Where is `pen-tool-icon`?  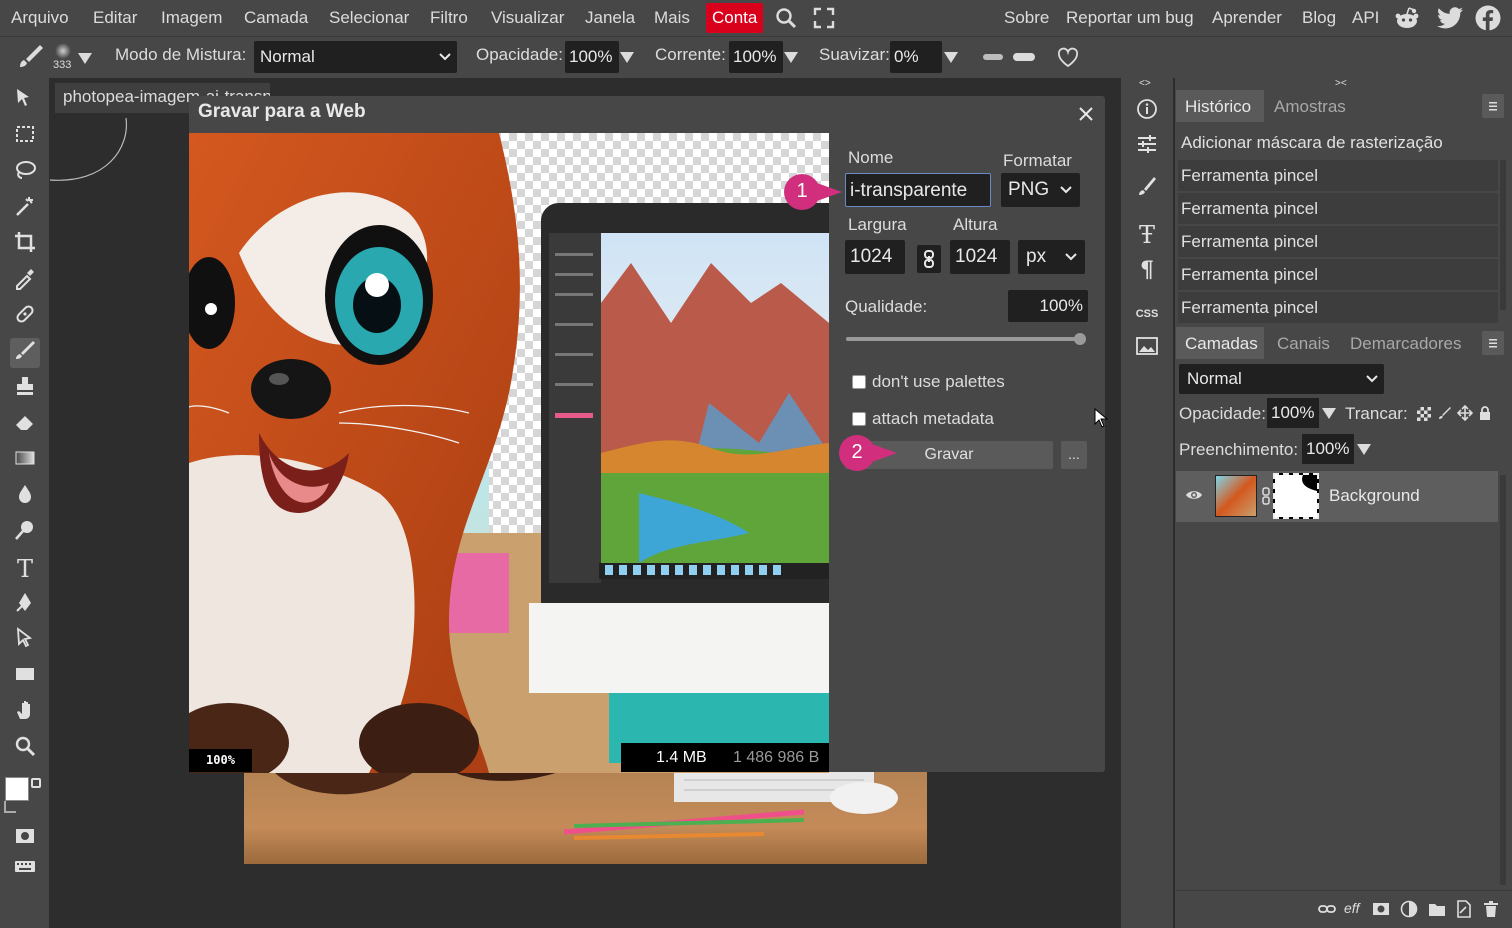 pen-tool-icon is located at coordinates (25, 605).